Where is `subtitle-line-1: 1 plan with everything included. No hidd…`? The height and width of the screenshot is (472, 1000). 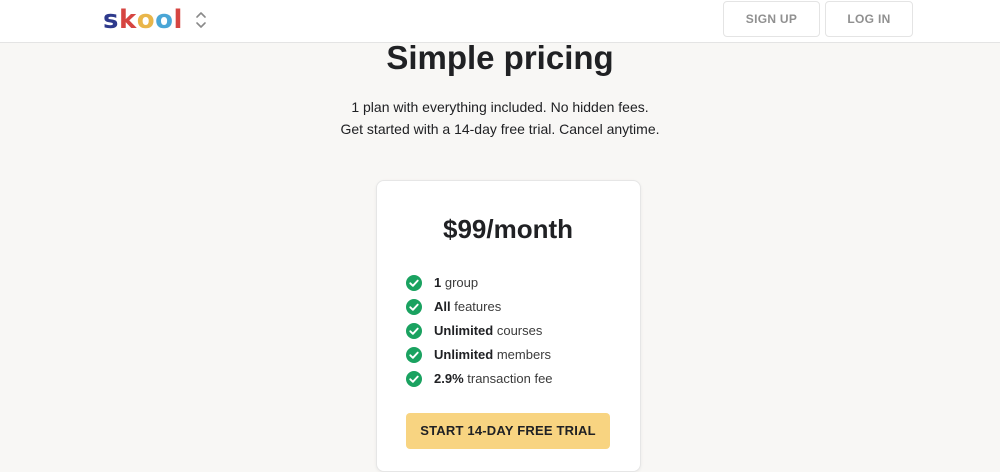 subtitle-line-1: 1 plan with everything included. No hidd… is located at coordinates (500, 107).